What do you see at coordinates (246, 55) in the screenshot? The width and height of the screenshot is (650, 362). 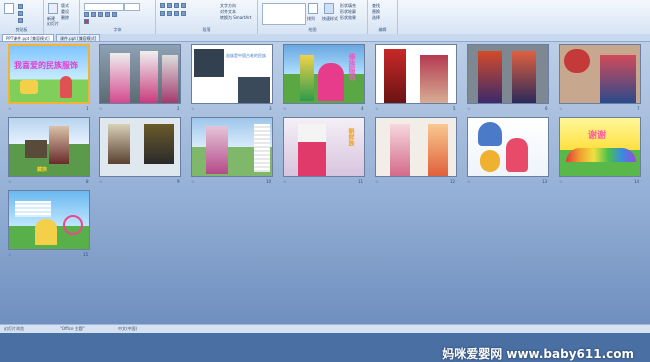 I see `slide-text: 苗族是中国古老的民族` at bounding box center [246, 55].